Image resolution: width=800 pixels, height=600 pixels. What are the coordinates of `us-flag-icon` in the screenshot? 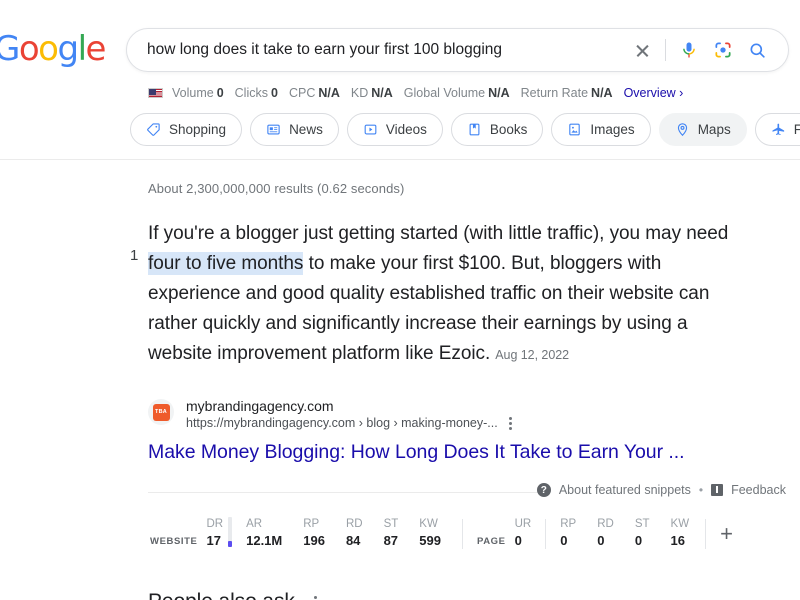 It's located at (155, 93).